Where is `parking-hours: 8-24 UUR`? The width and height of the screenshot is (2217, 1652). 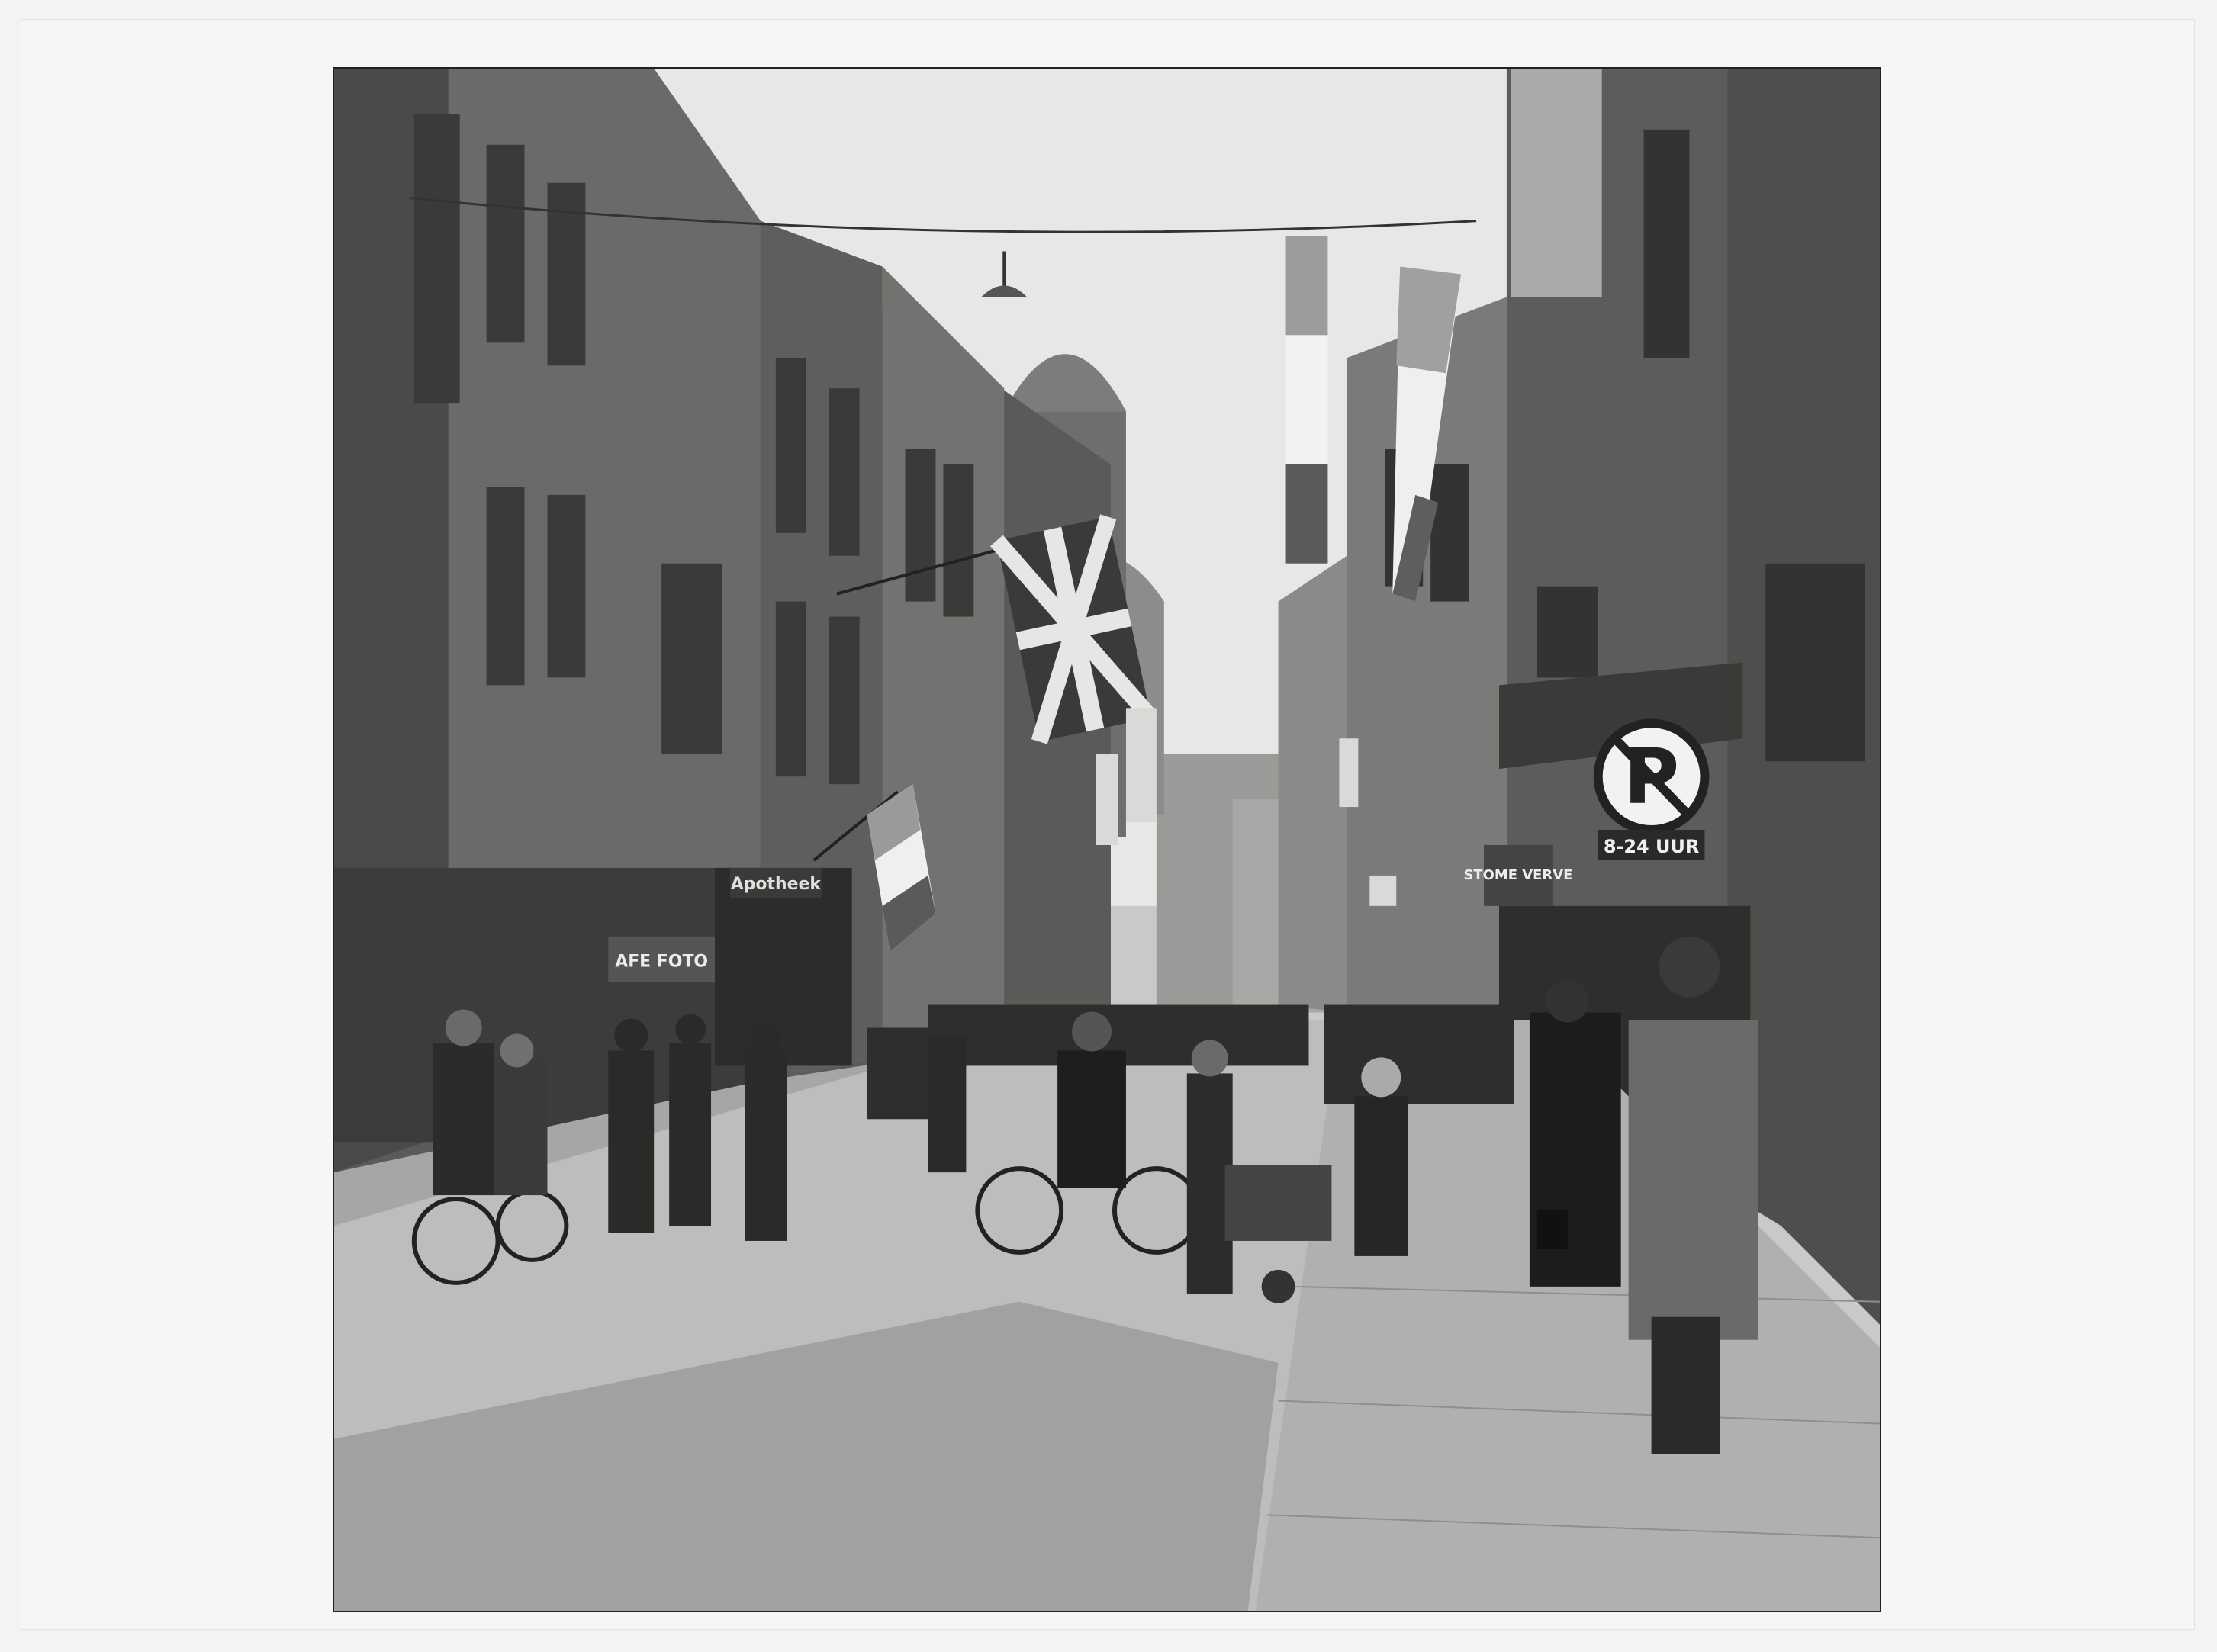 parking-hours: 8-24 UUR is located at coordinates (1652, 846).